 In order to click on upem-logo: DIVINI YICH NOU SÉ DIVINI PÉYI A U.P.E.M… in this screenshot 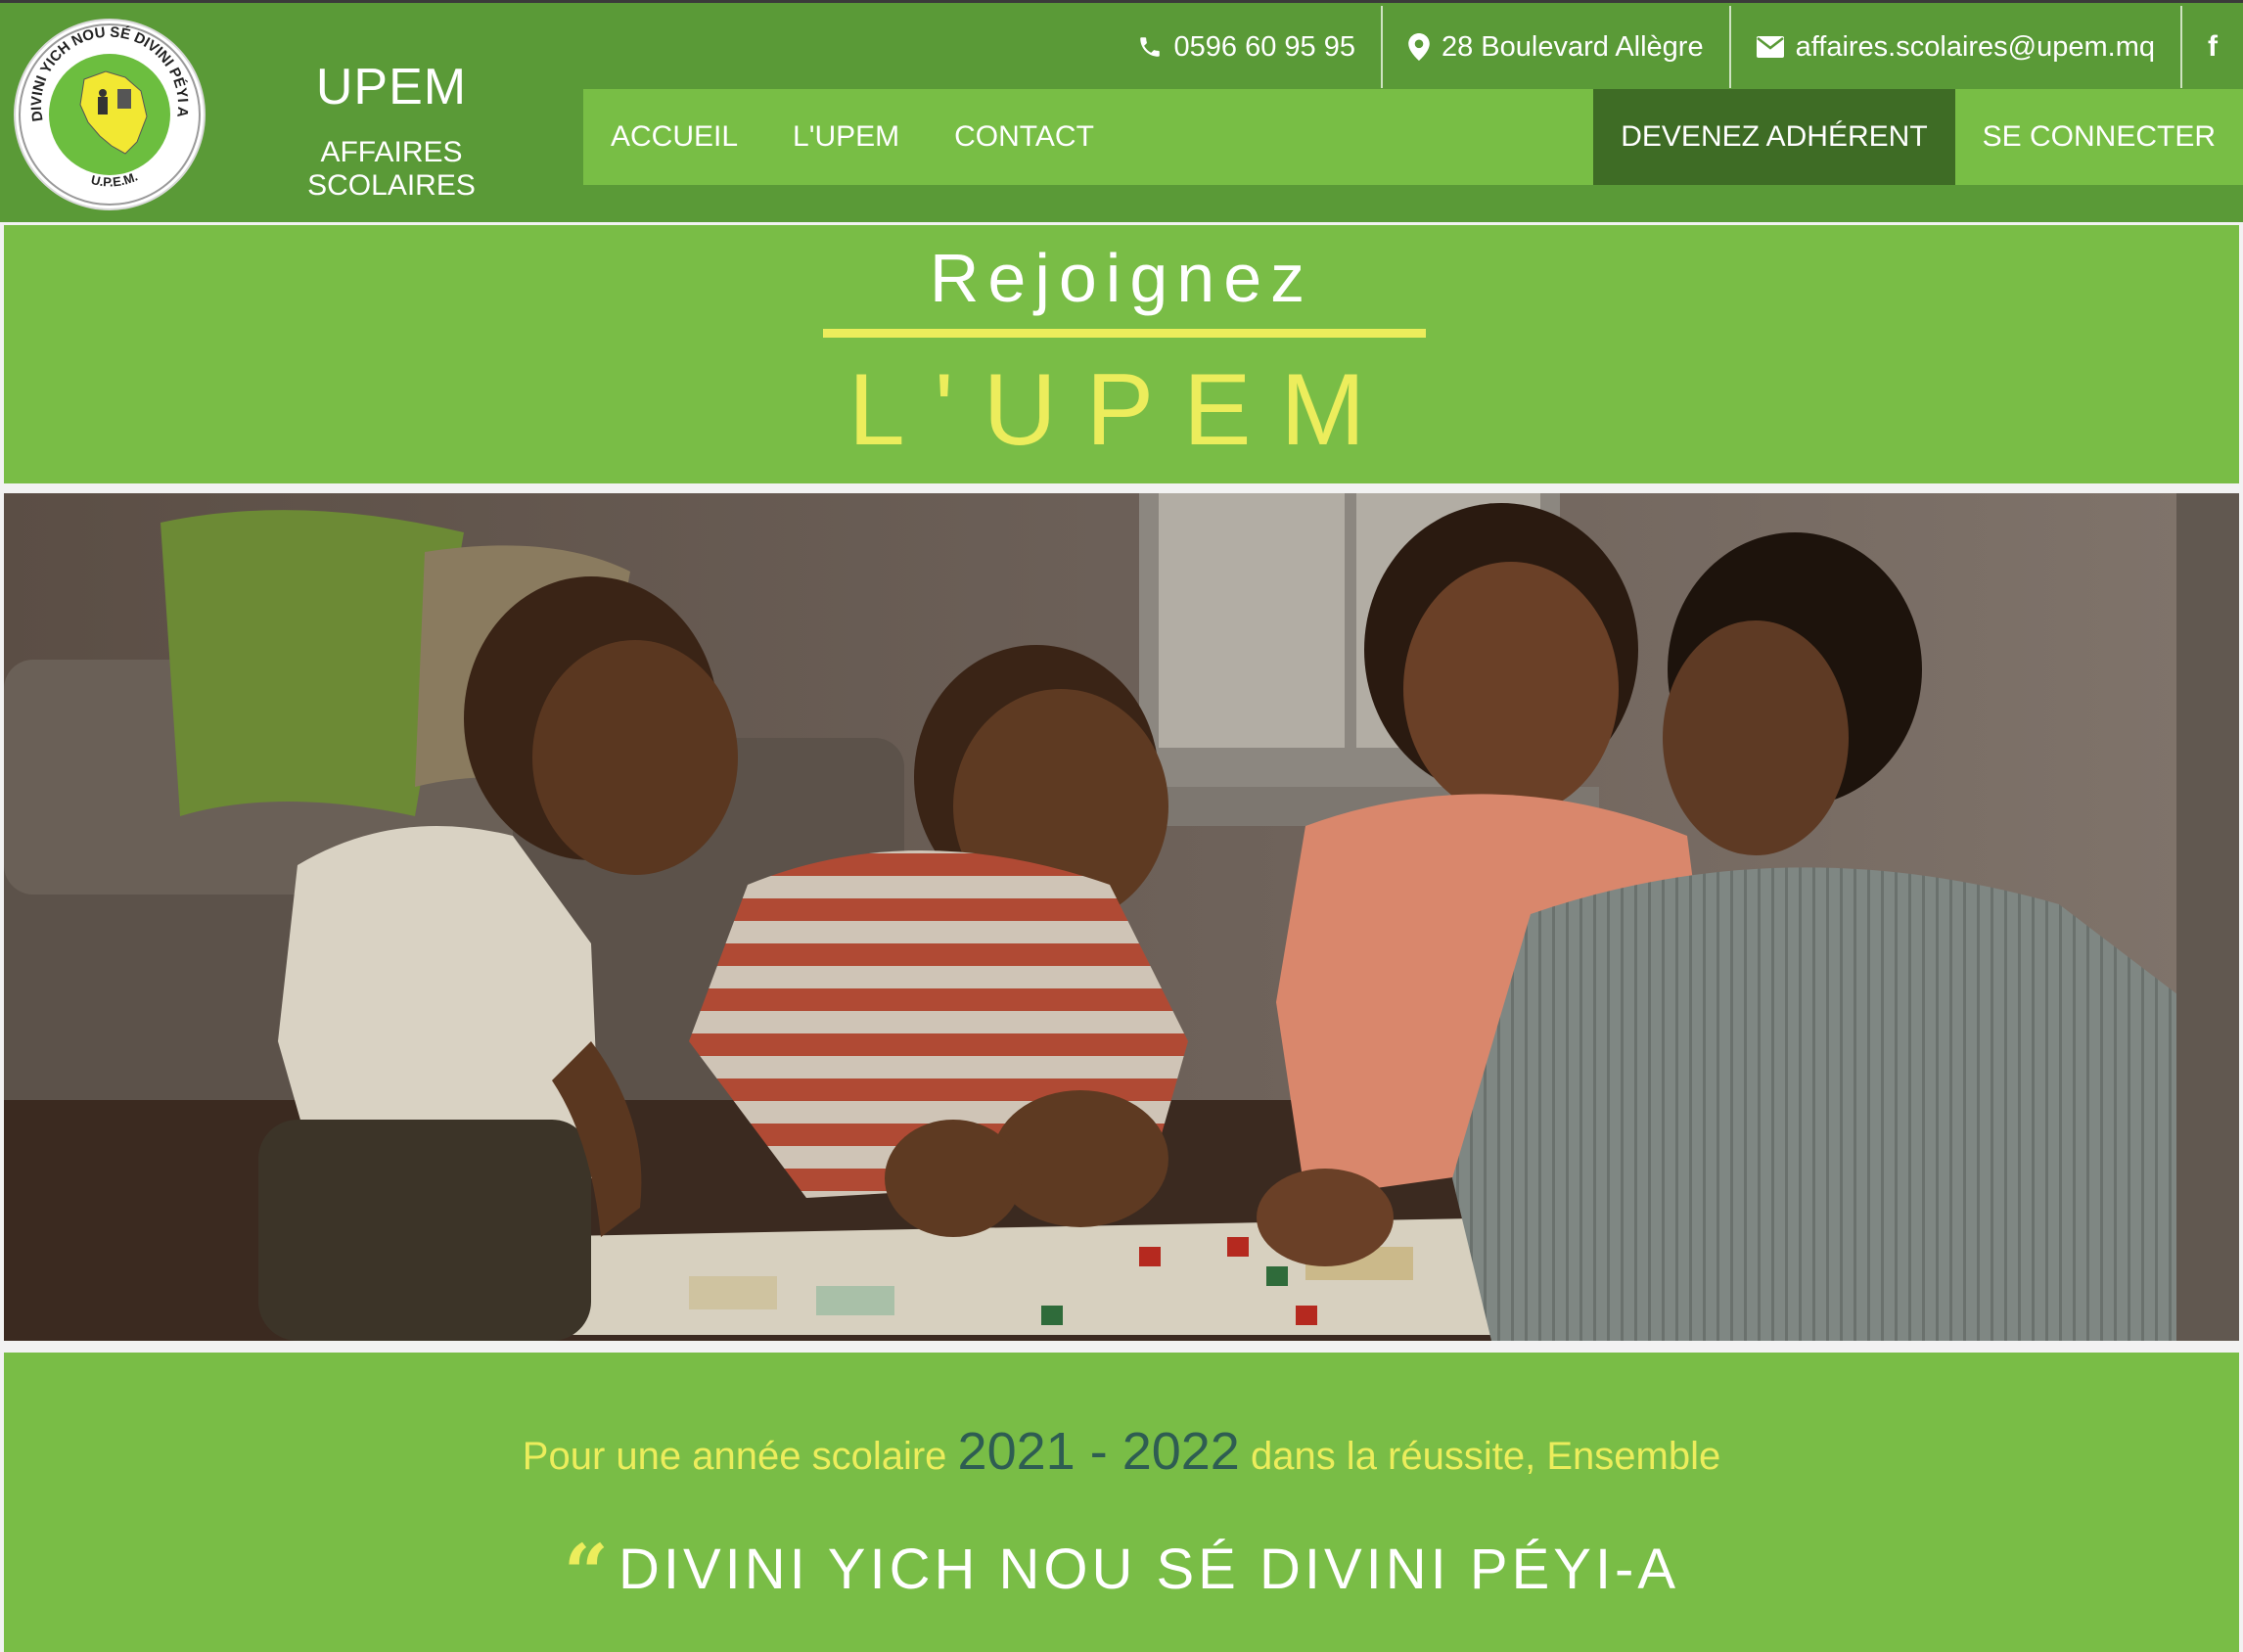, I will do `click(110, 114)`.